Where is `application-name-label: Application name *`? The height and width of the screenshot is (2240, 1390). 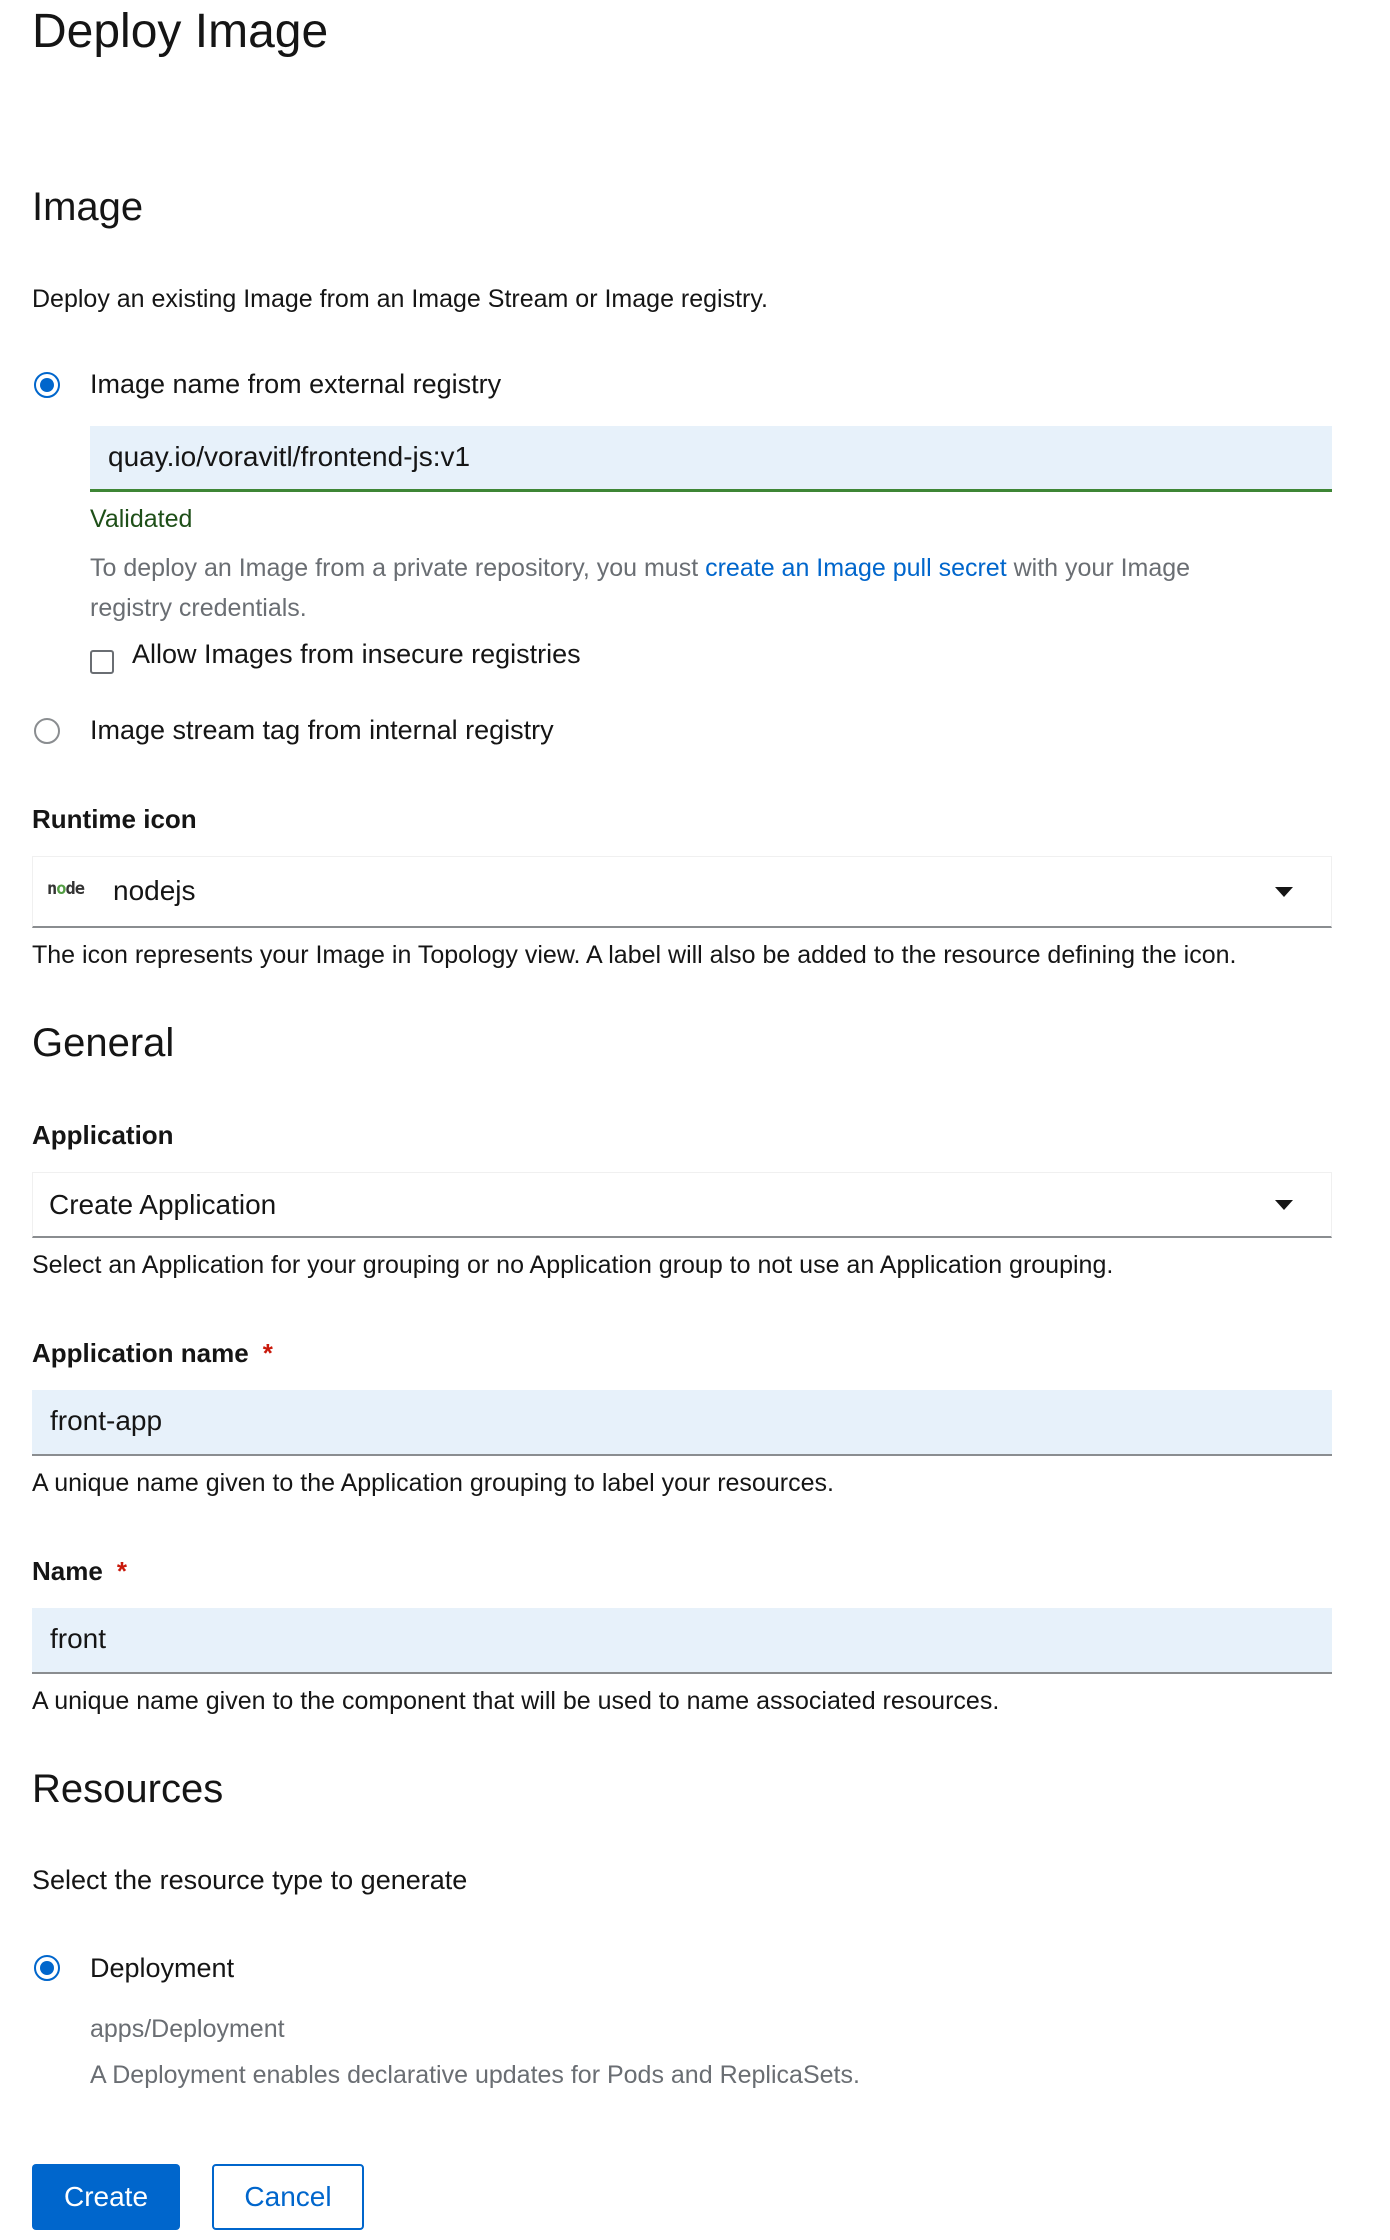 application-name-label: Application name * is located at coordinates (152, 1353).